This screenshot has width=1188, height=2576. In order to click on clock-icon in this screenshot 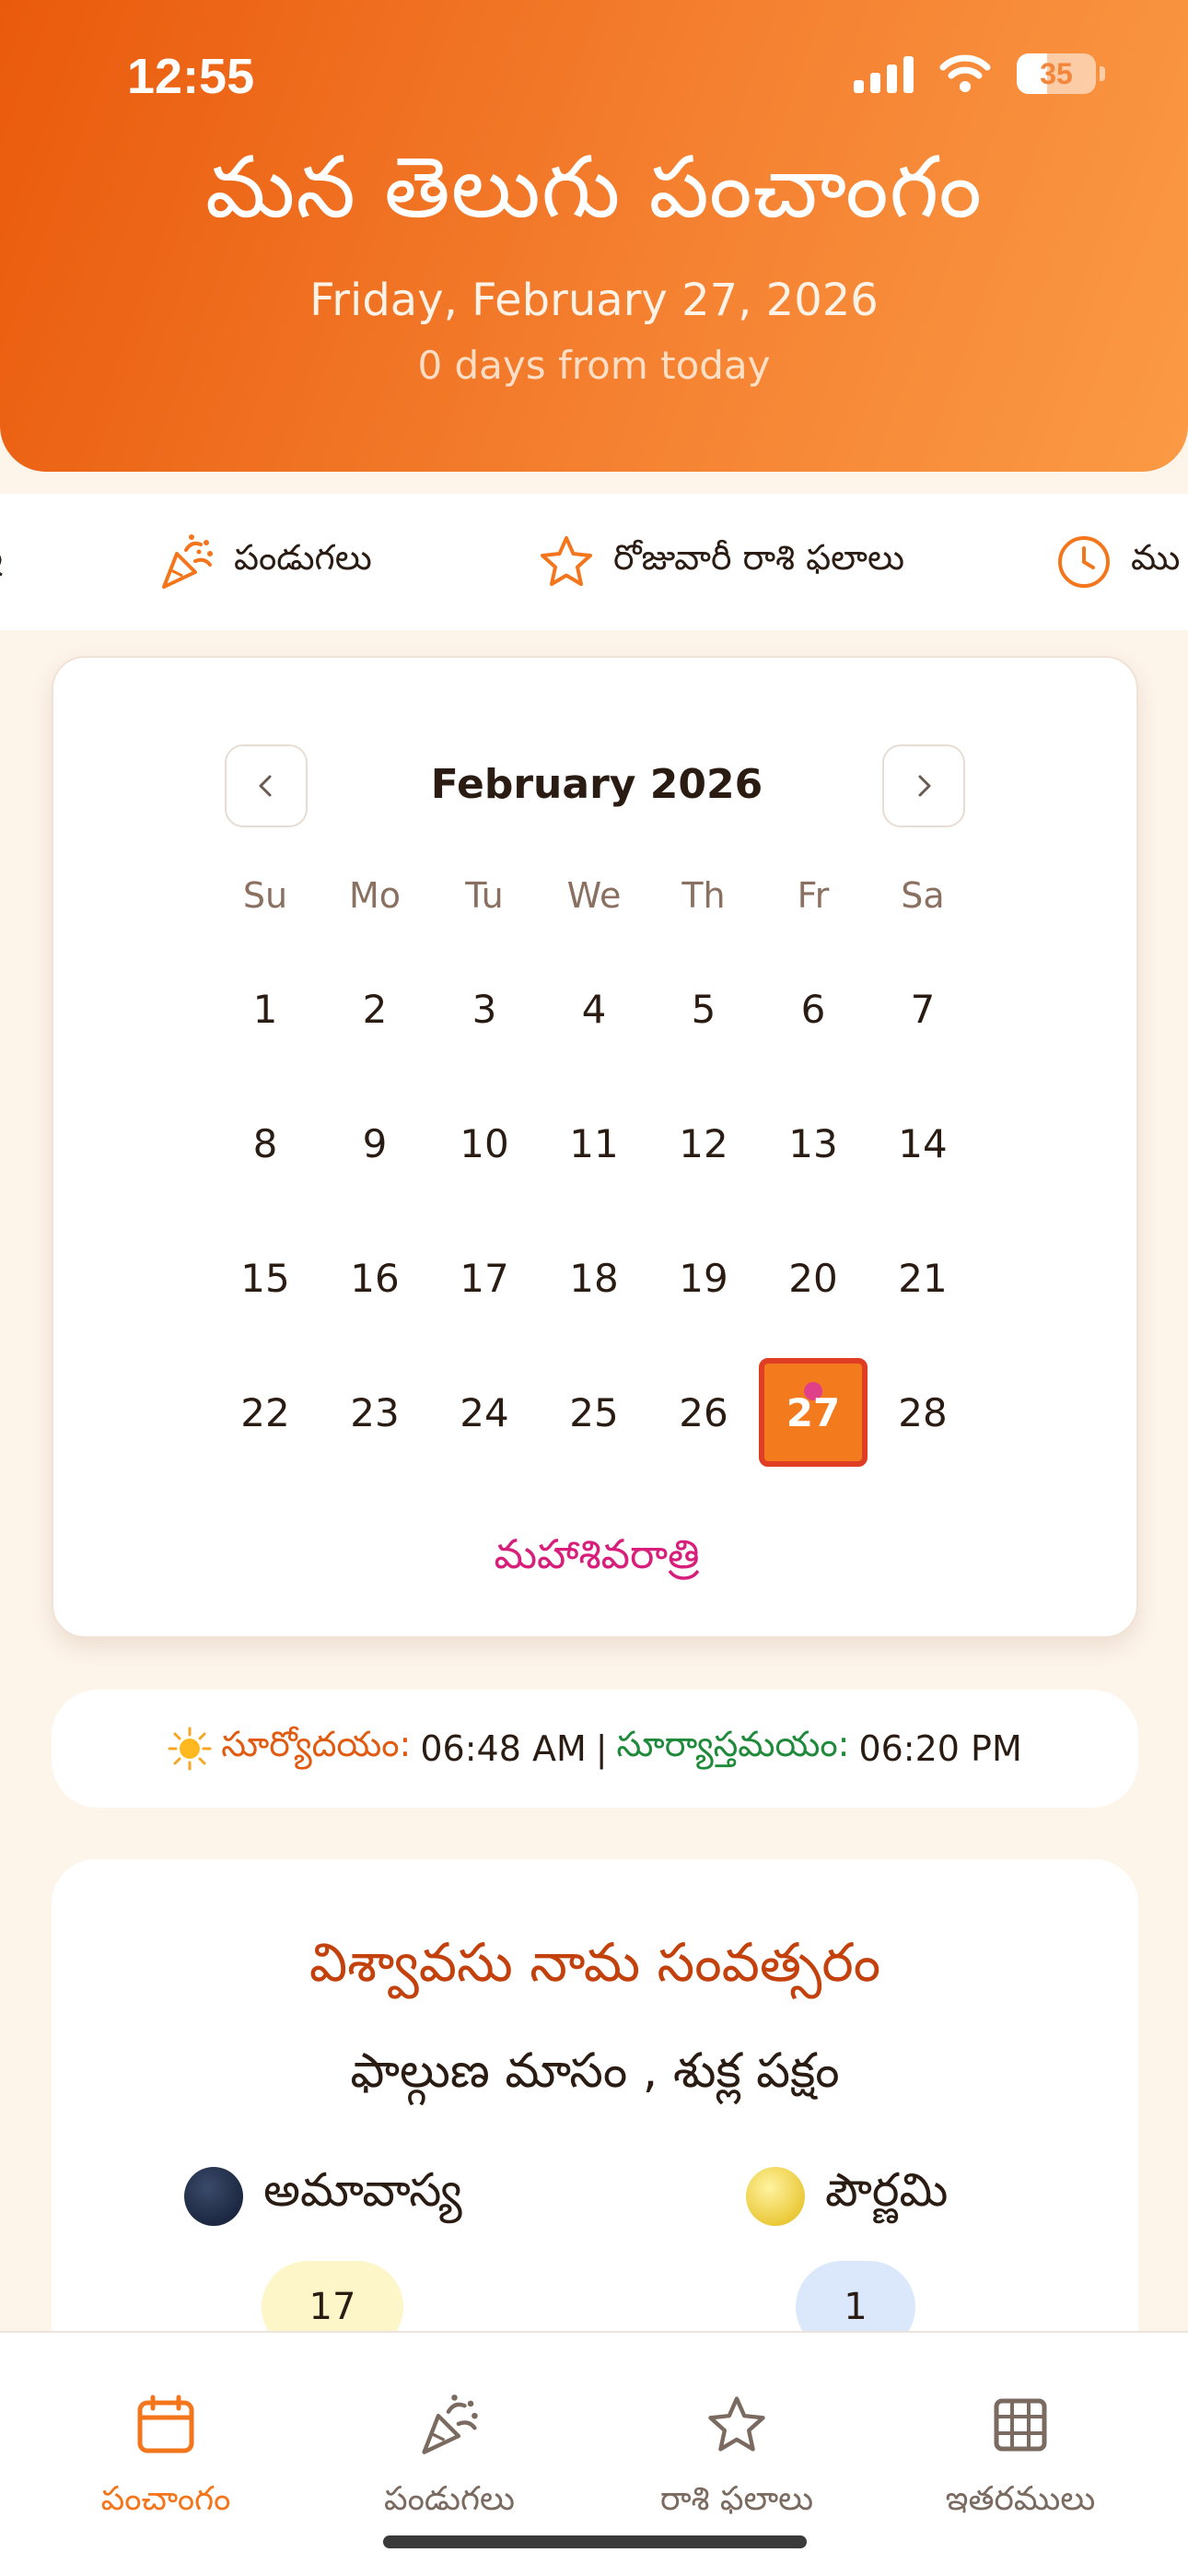, I will do `click(1084, 562)`.